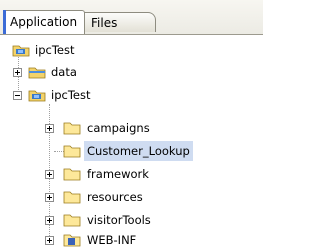  Describe the element at coordinates (118, 128) in the screenshot. I see `tree-node-label: campaigns` at that location.